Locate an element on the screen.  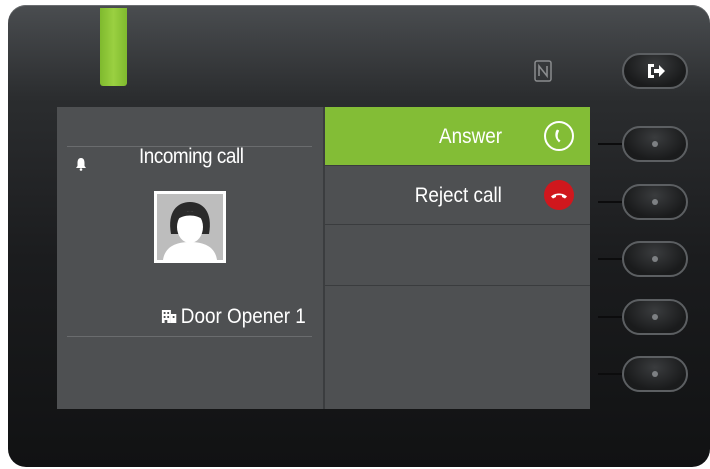
reject-call-icon is located at coordinates (559, 195).